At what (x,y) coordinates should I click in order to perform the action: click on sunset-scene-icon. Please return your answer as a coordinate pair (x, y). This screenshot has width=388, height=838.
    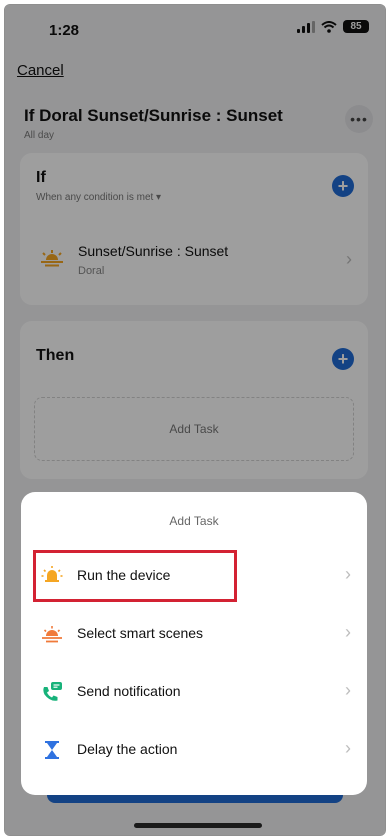
    Looking at the image, I should click on (52, 634).